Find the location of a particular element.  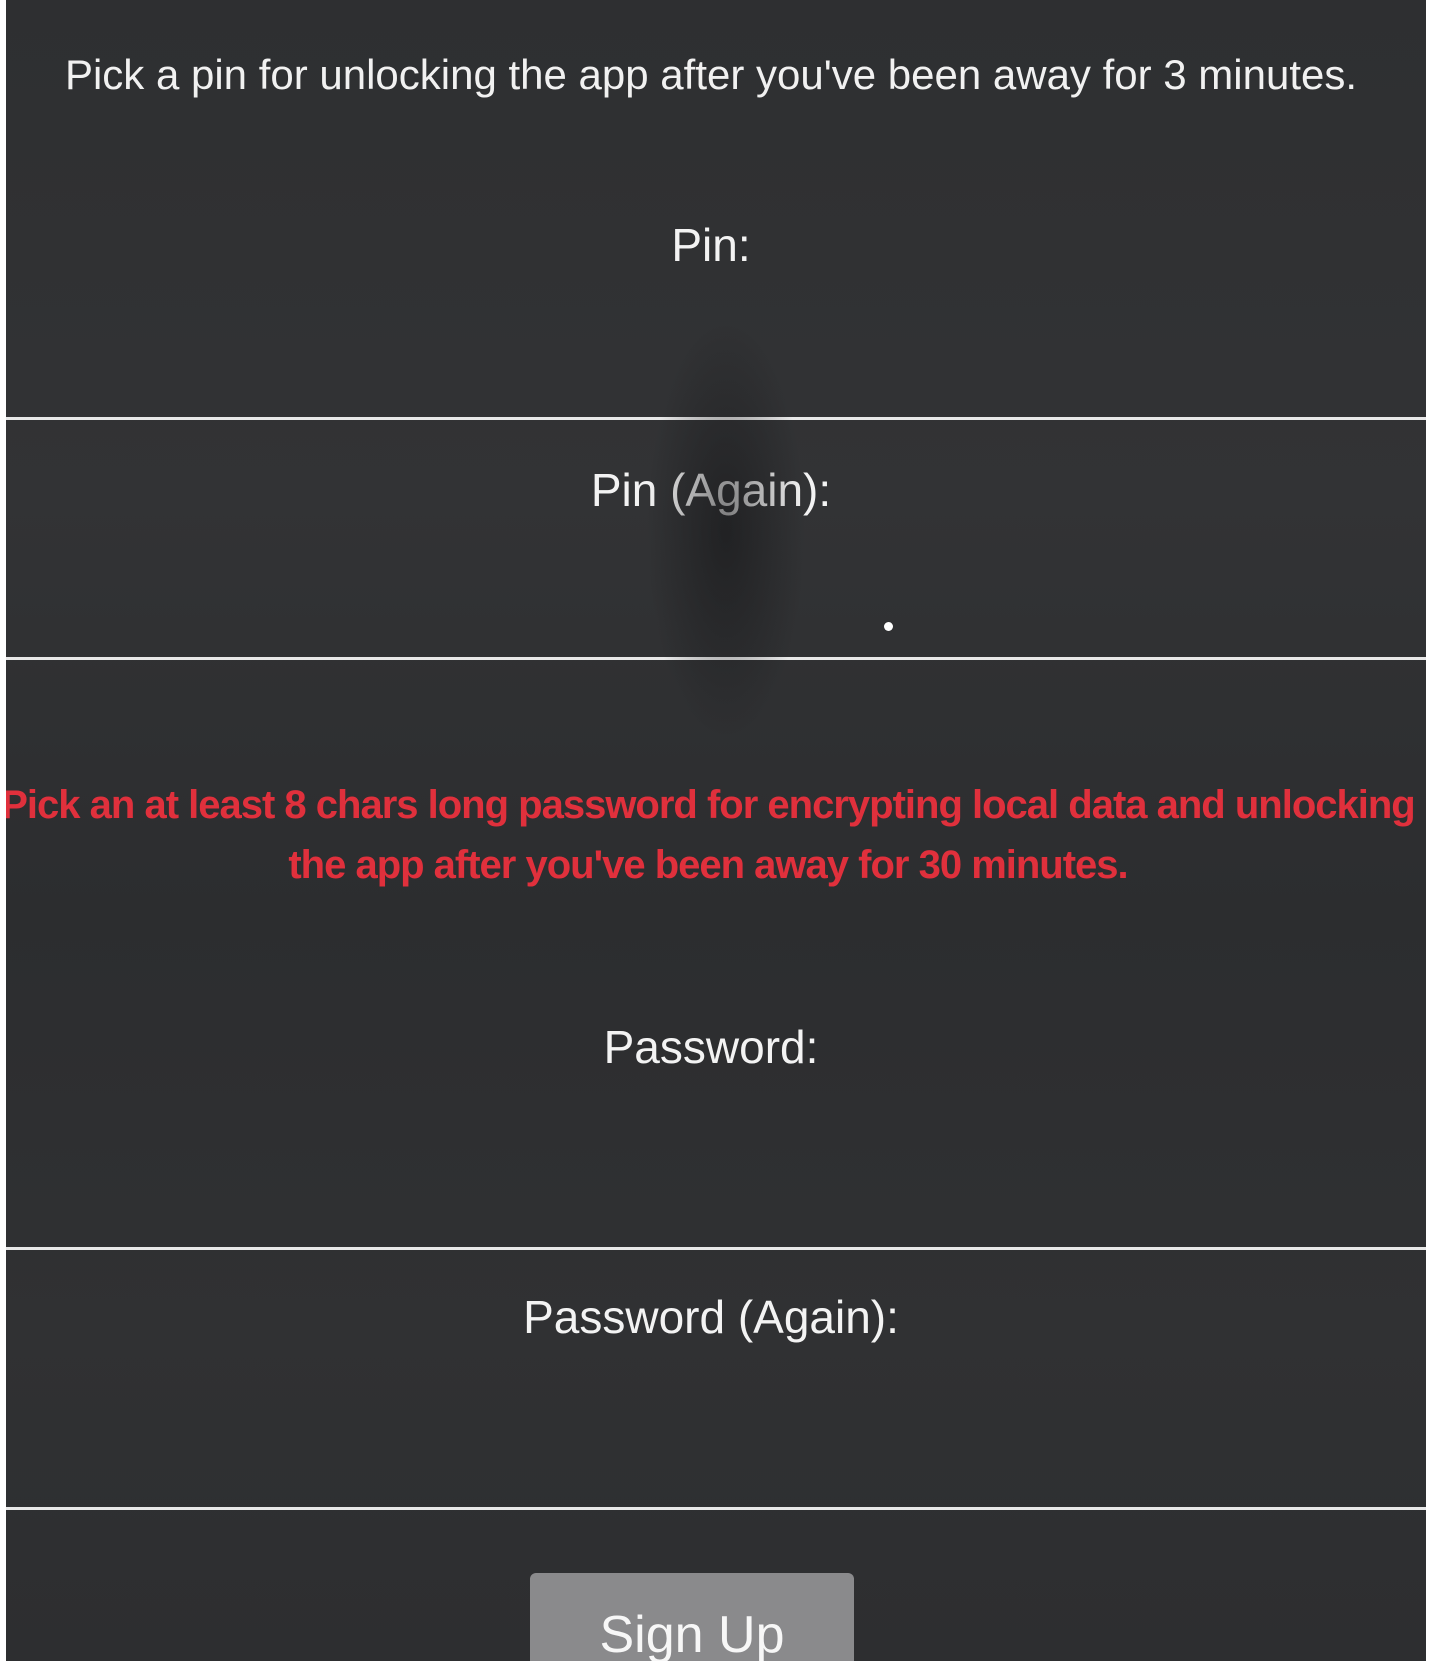

pin-input is located at coordinates (716, 390).